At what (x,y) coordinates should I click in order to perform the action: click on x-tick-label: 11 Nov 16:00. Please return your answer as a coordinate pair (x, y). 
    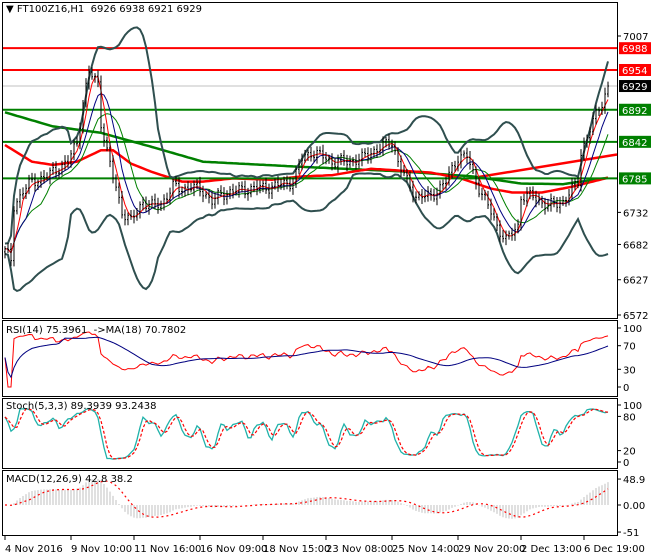
    Looking at the image, I should click on (167, 549).